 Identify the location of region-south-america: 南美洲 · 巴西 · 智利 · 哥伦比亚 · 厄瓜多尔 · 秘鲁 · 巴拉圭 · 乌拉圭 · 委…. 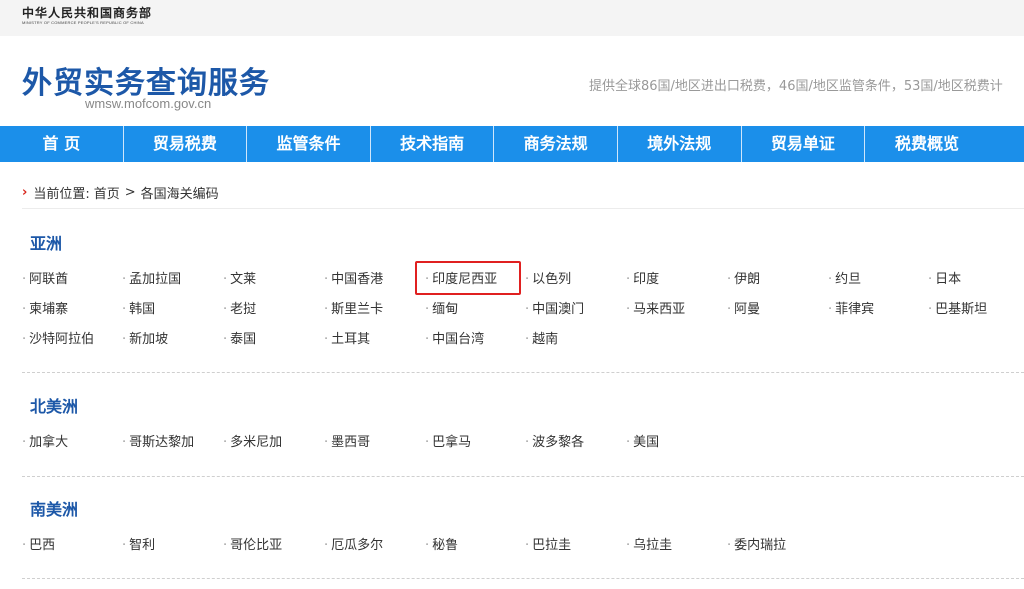
(523, 526).